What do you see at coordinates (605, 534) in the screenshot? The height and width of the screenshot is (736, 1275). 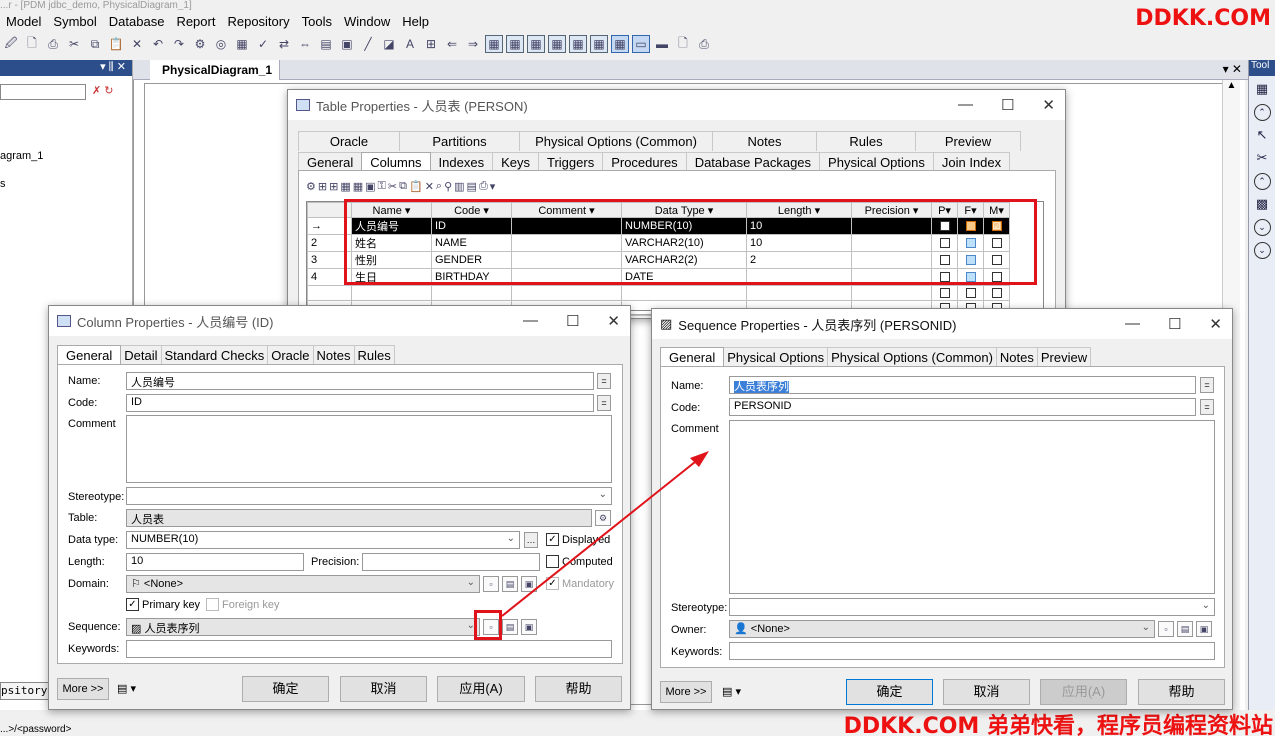 I see `annotation-arrow` at bounding box center [605, 534].